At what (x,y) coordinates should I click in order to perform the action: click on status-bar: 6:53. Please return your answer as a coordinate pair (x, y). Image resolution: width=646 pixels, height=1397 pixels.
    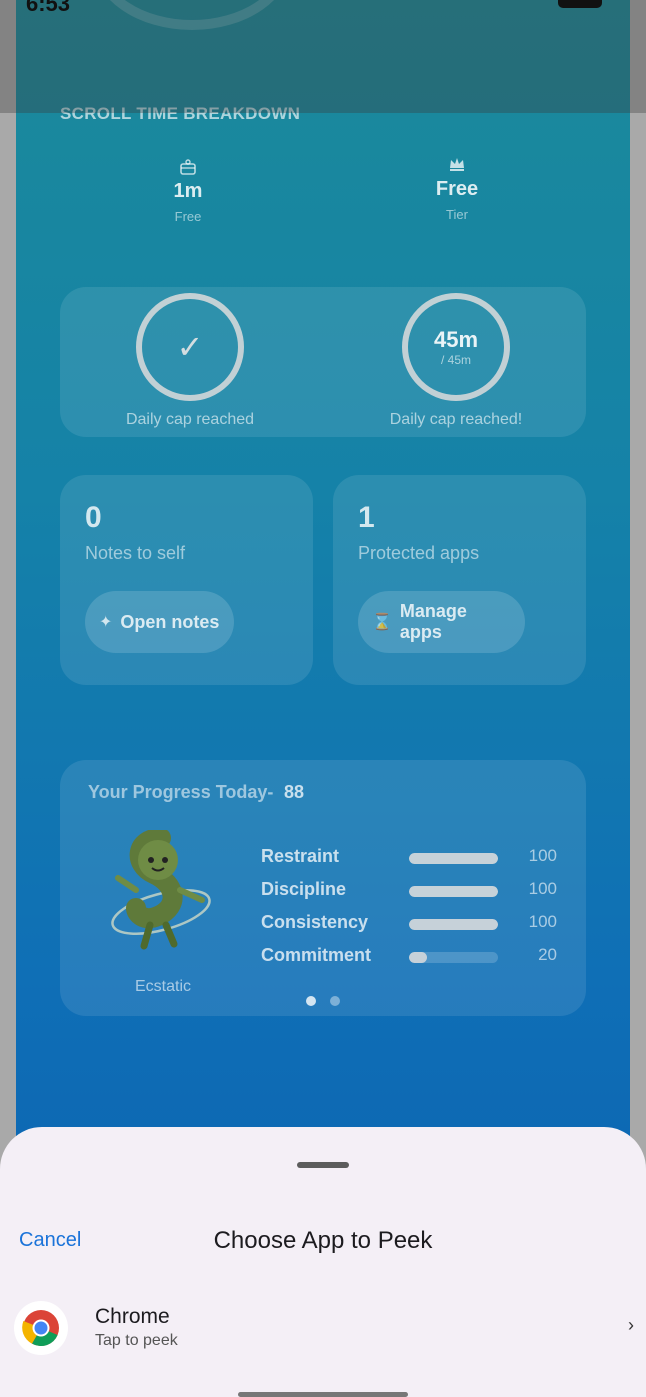
    Looking at the image, I should click on (323, 8).